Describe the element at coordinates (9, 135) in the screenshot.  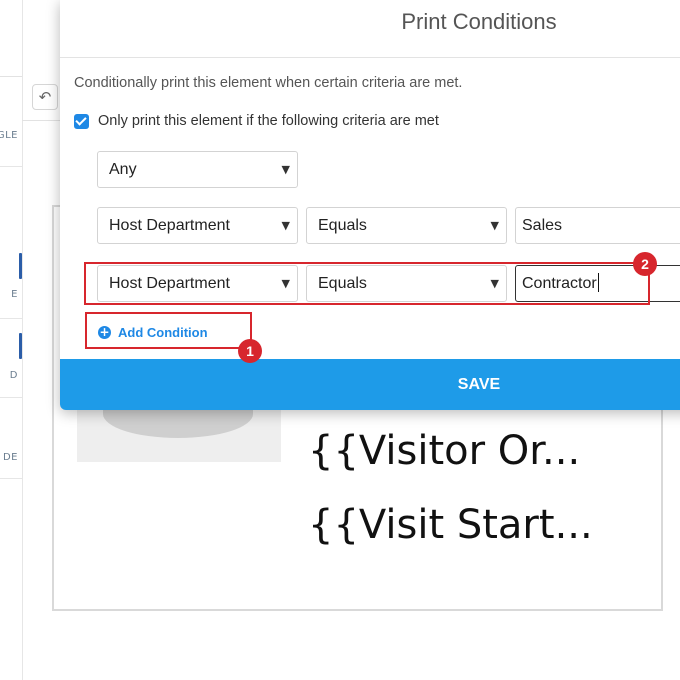
I see `tool-label: GLE` at that location.